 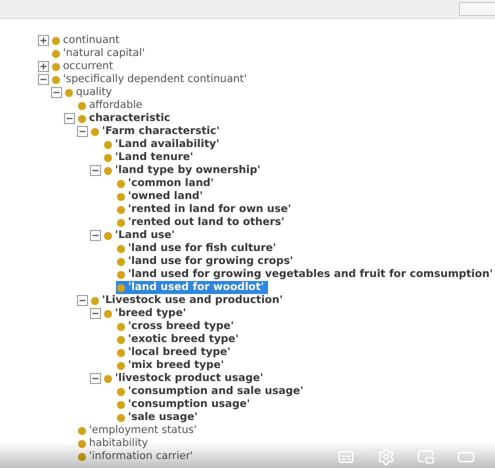 I want to click on tree-item: continuant, so click(x=87, y=40).